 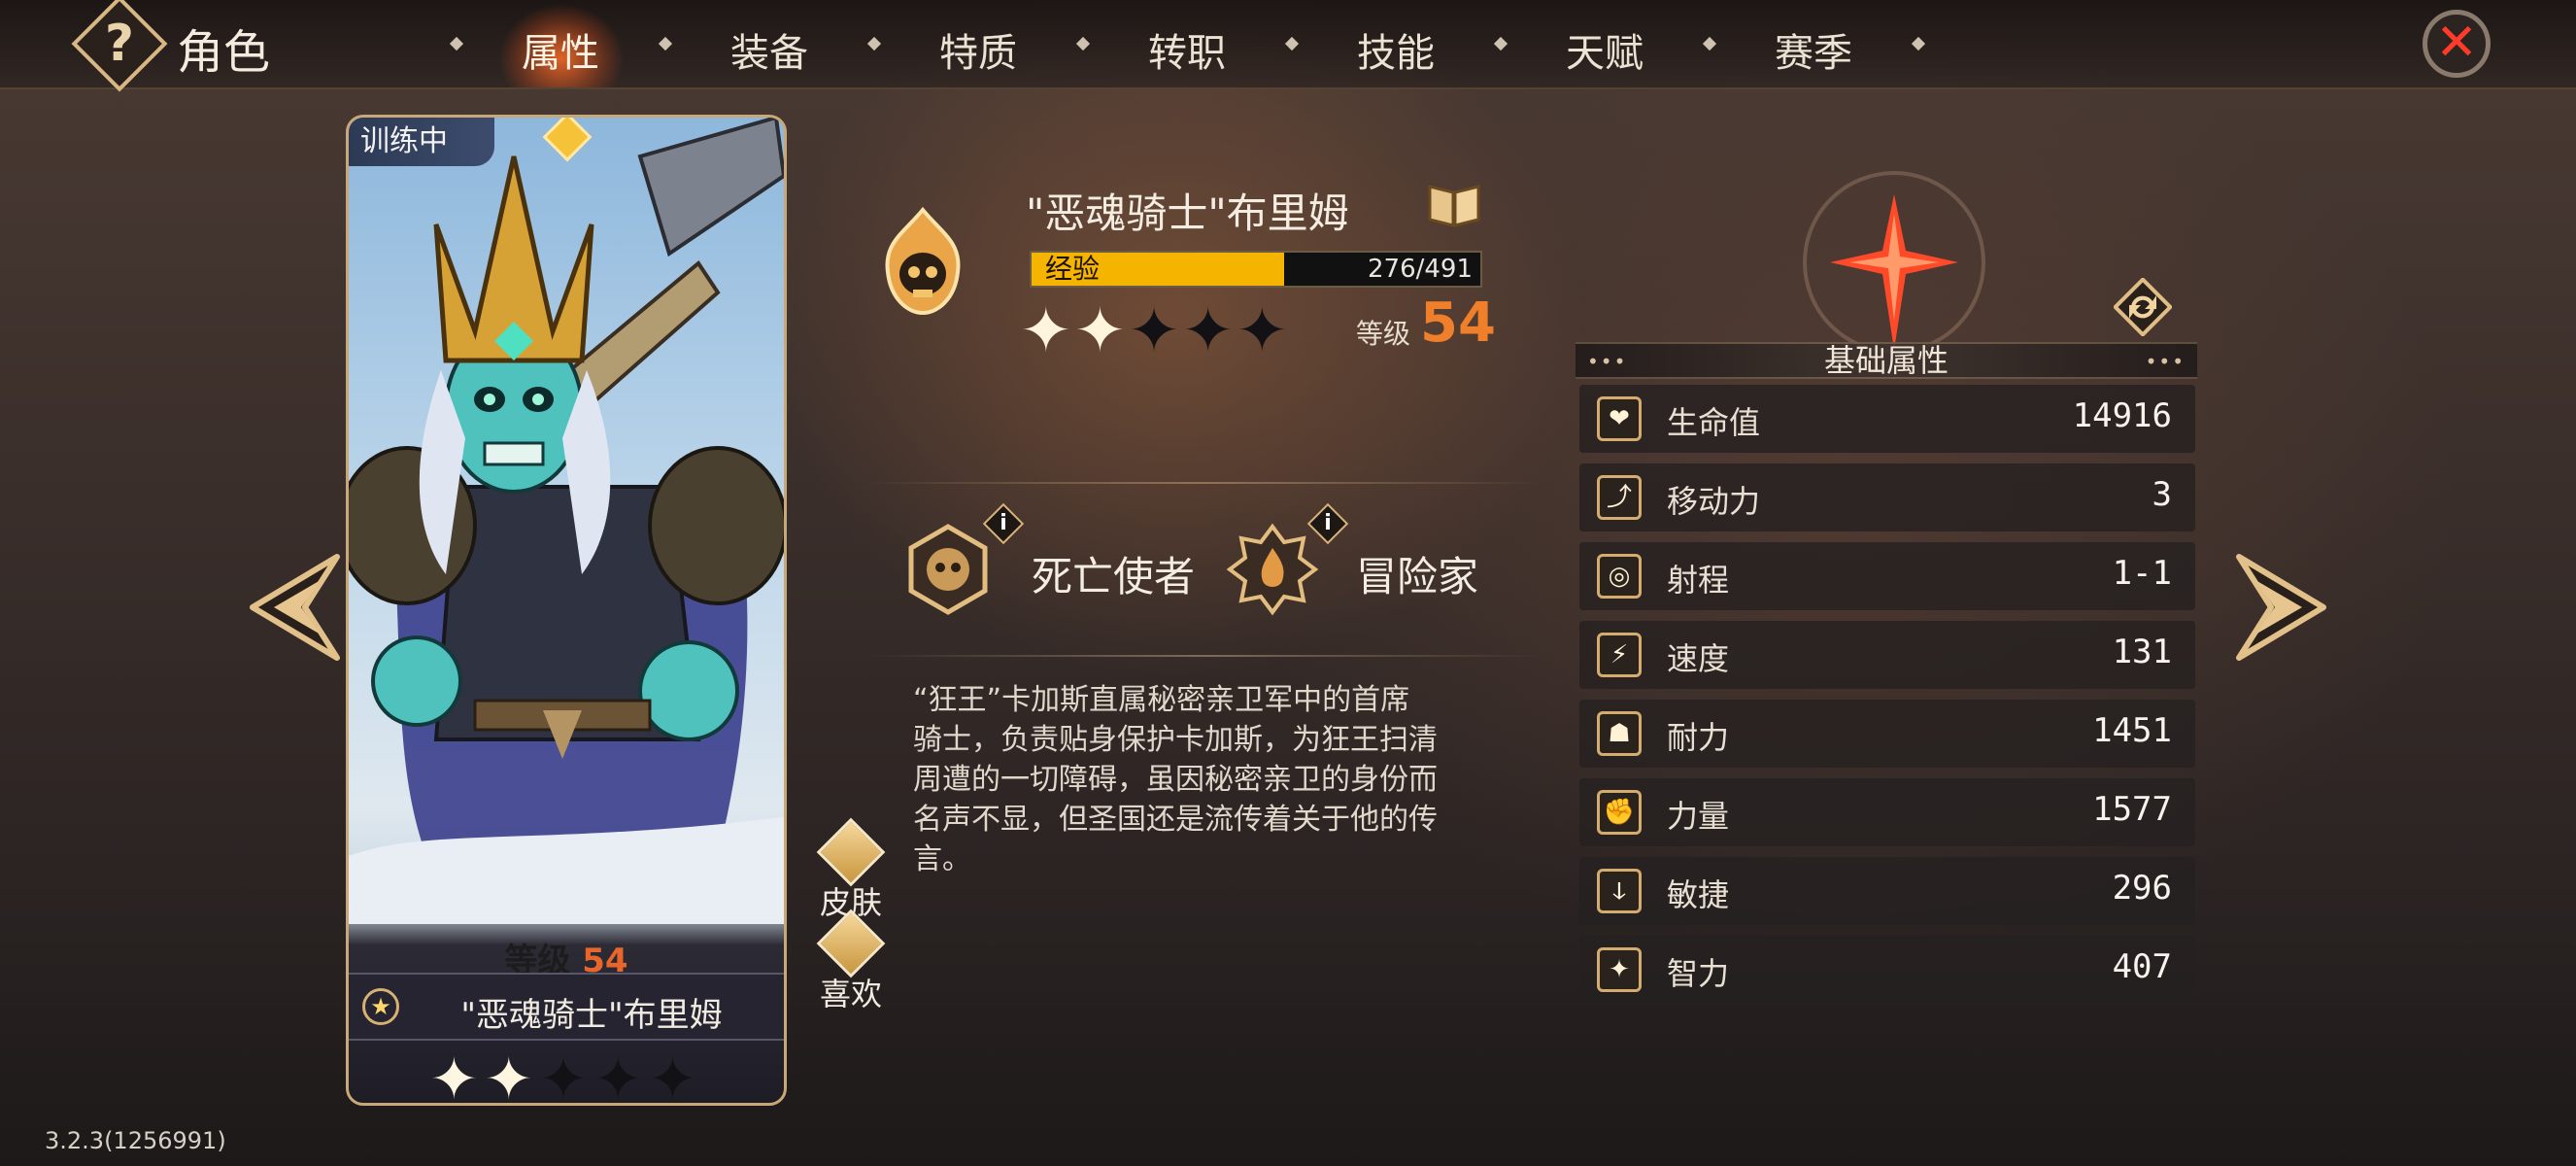 I want to click on attribute-row-range: ◎ 射程 1-1, so click(x=1887, y=576).